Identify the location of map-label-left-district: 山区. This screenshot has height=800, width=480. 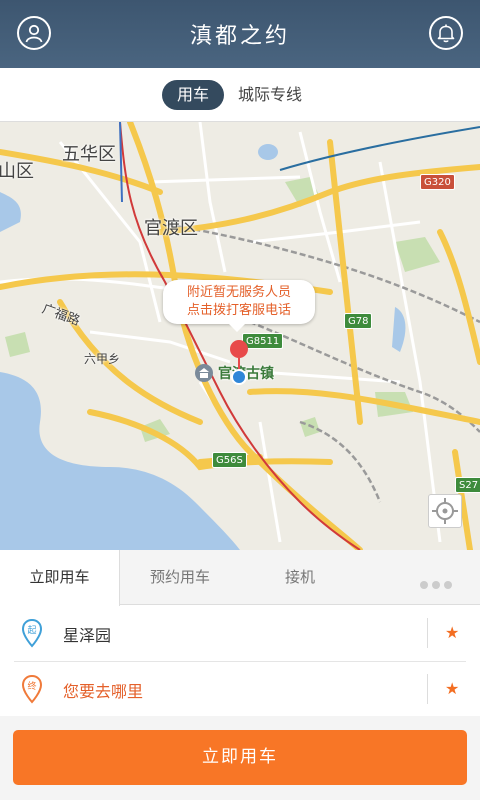
(17, 171).